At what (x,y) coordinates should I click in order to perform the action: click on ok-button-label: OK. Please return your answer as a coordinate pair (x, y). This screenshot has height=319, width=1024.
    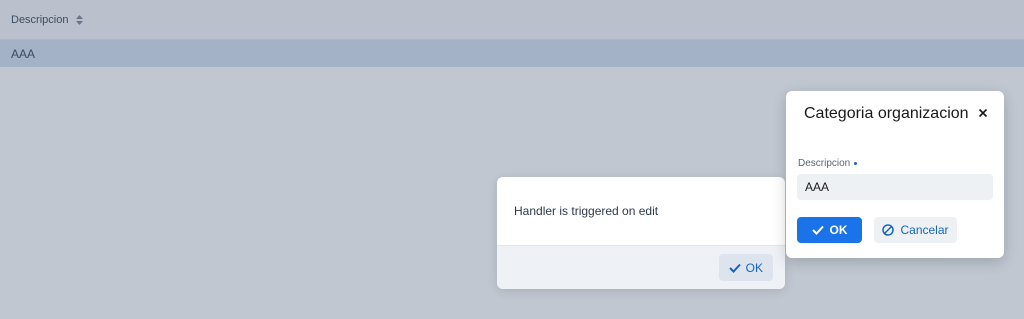
    Looking at the image, I should click on (838, 230).